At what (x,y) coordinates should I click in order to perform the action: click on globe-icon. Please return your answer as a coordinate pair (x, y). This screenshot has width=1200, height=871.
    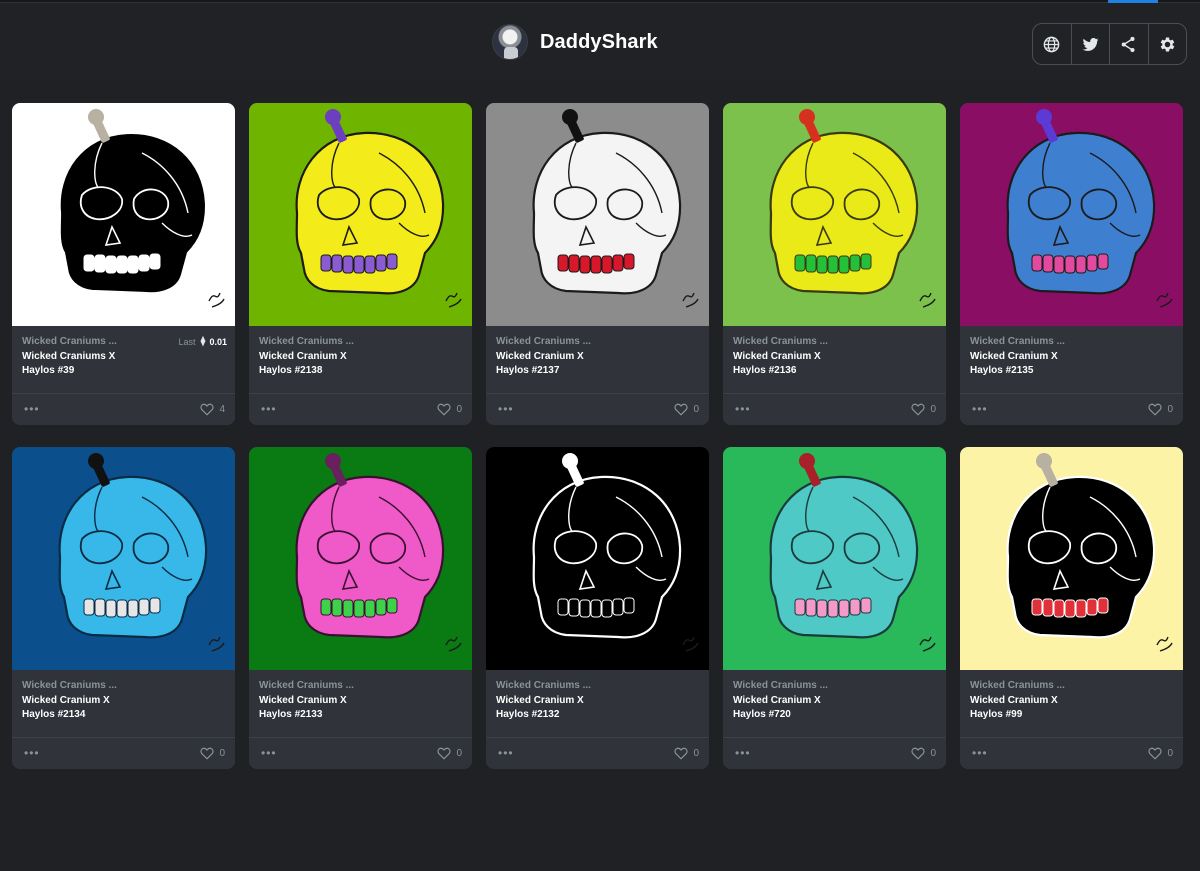
    Looking at the image, I should click on (1051, 44).